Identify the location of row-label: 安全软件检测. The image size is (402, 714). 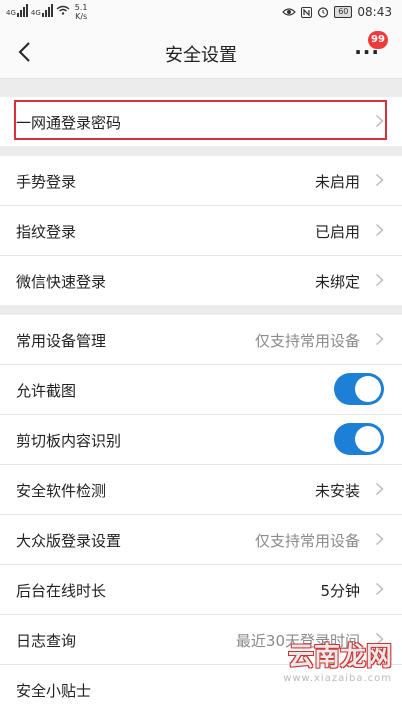
(61, 491).